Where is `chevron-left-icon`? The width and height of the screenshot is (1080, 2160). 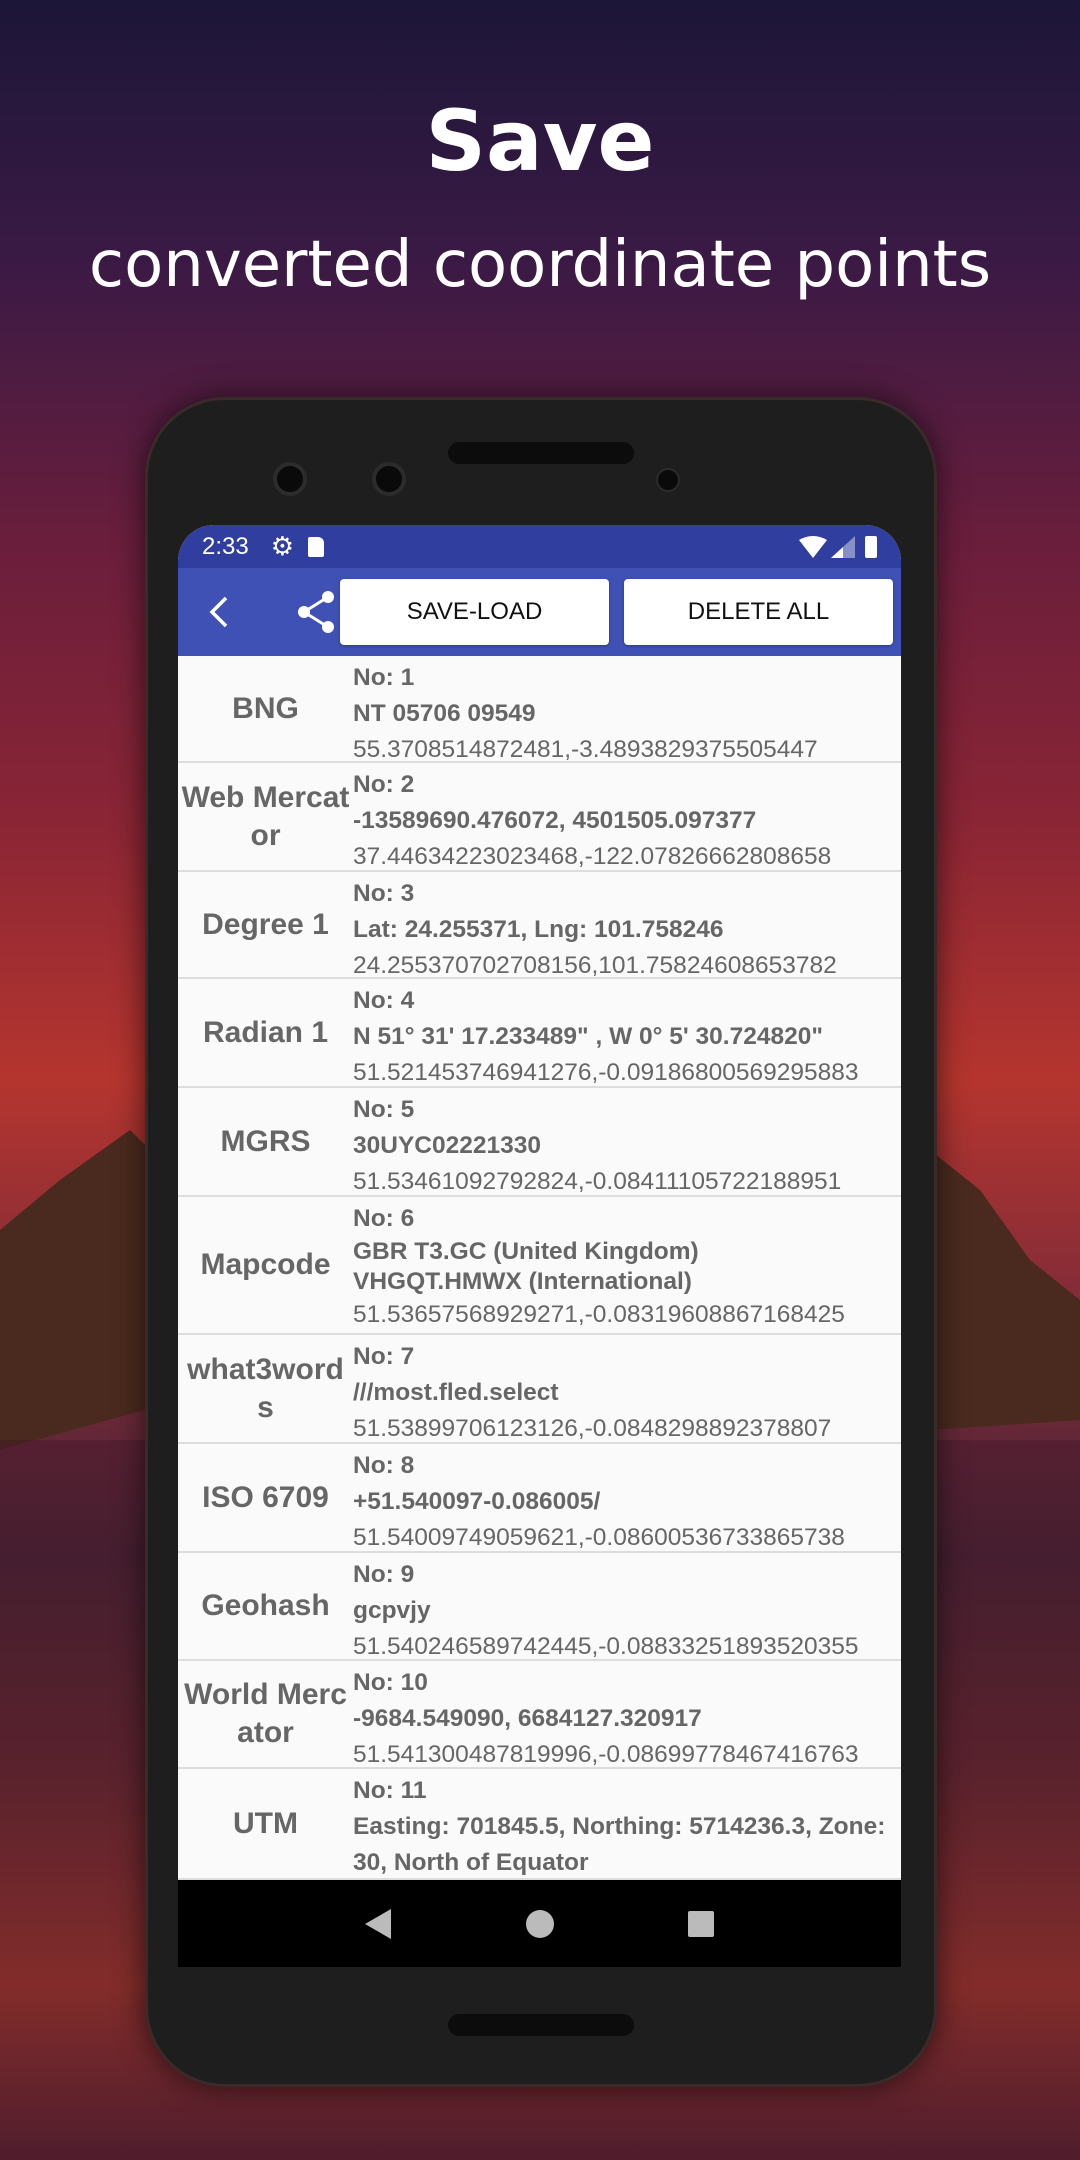
chevron-left-icon is located at coordinates (219, 612).